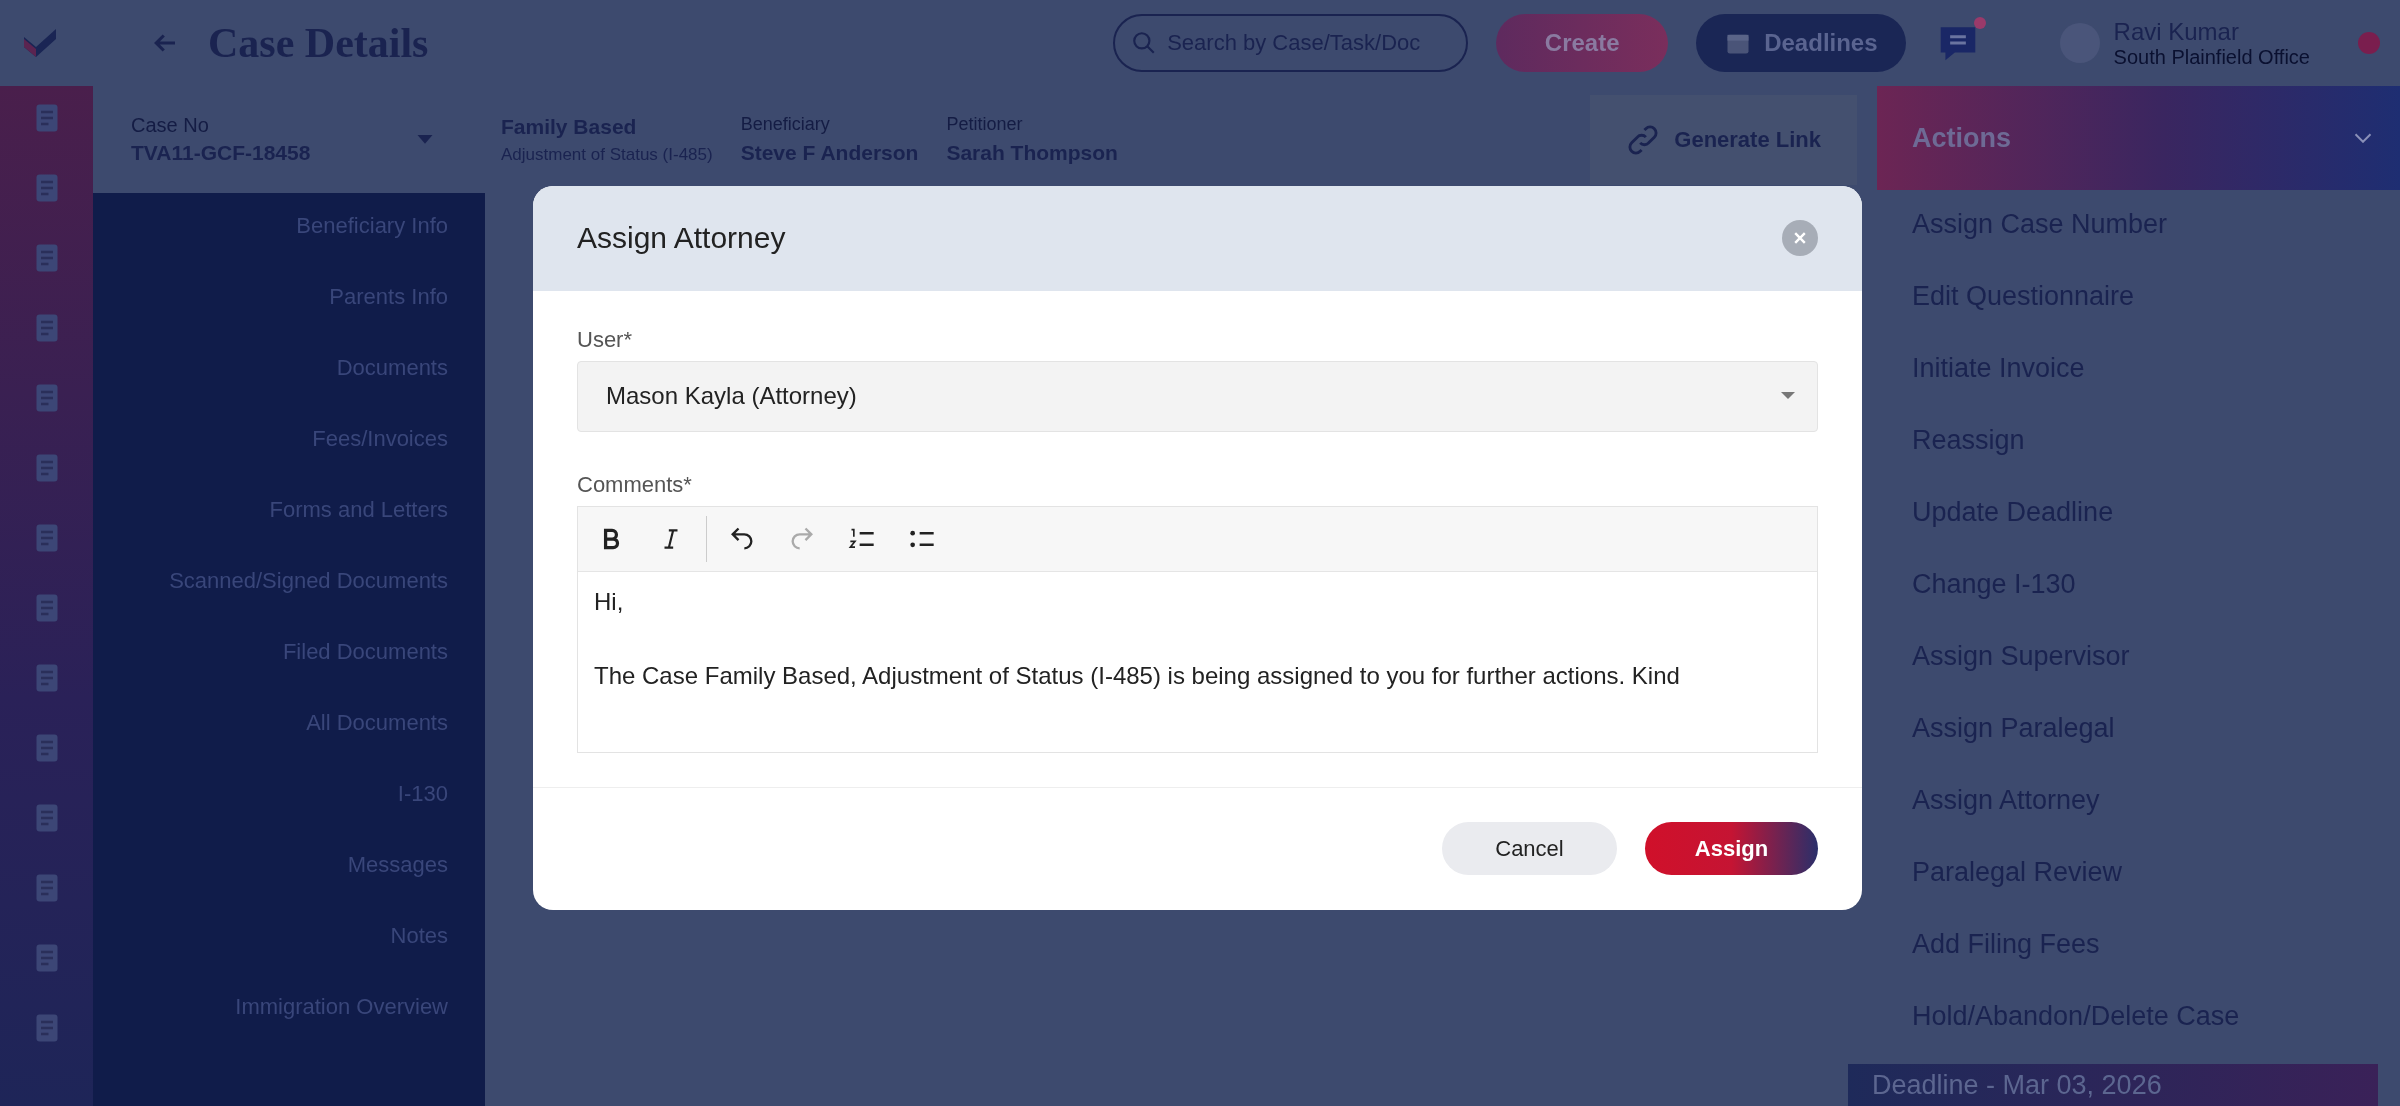 The height and width of the screenshot is (1106, 2400). I want to click on deadlines-button: Deadlines, so click(1801, 43).